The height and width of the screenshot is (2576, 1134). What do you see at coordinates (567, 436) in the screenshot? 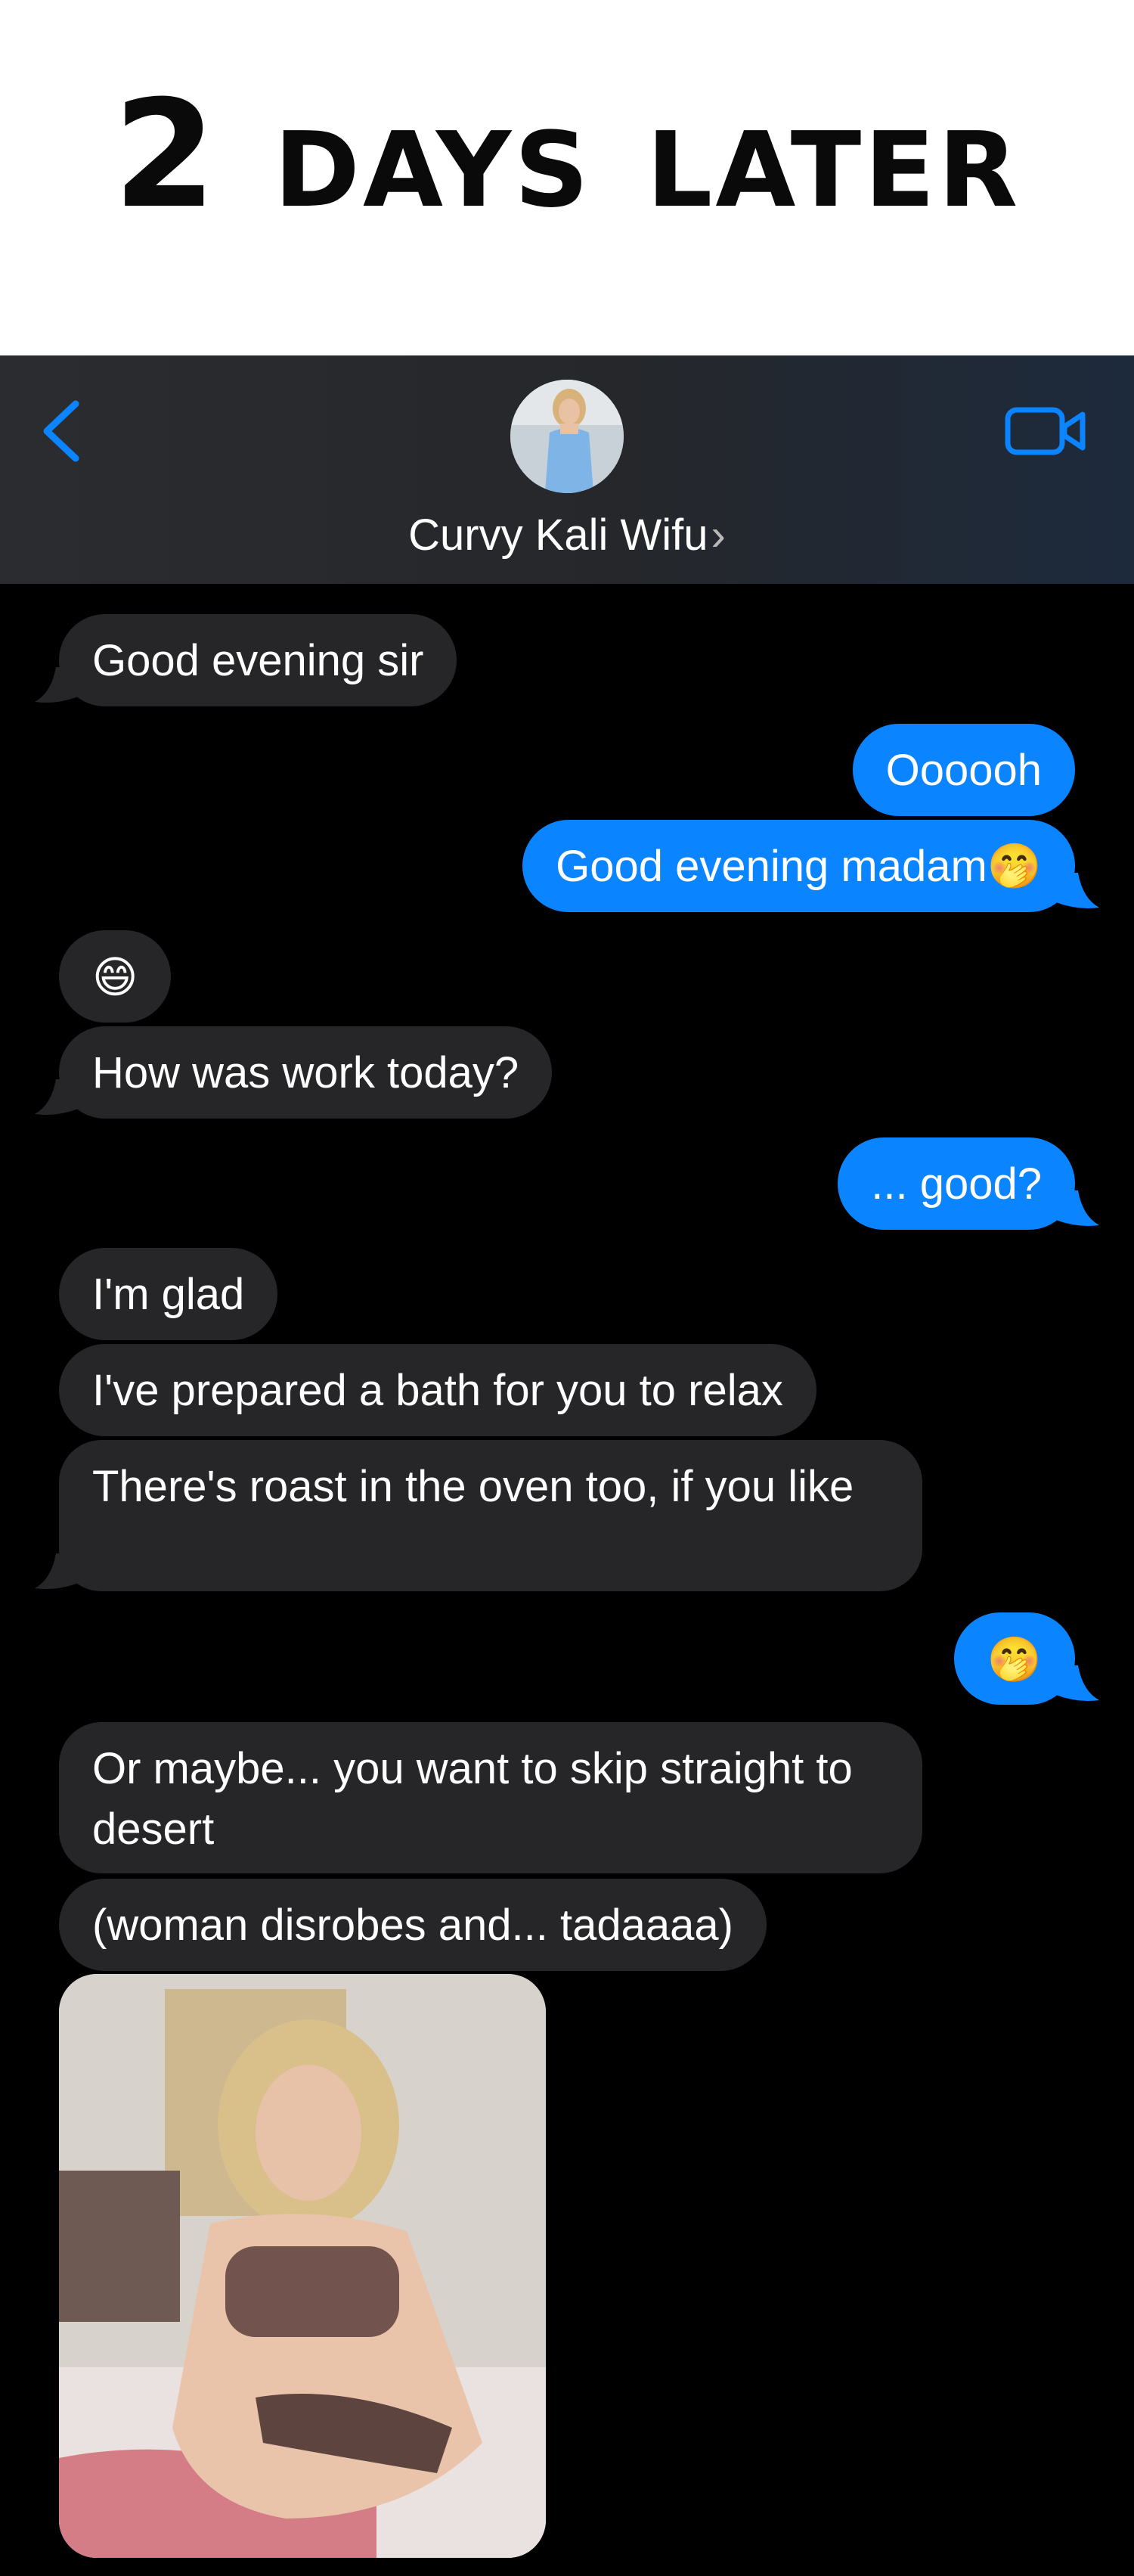
I see `contact-avatar` at bounding box center [567, 436].